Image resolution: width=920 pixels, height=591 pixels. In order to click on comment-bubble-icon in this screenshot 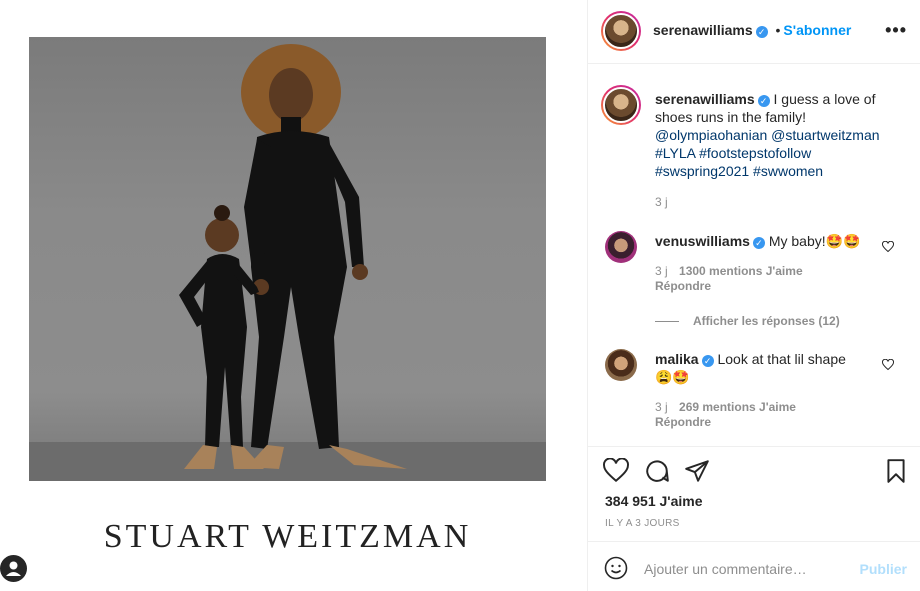, I will do `click(657, 471)`.